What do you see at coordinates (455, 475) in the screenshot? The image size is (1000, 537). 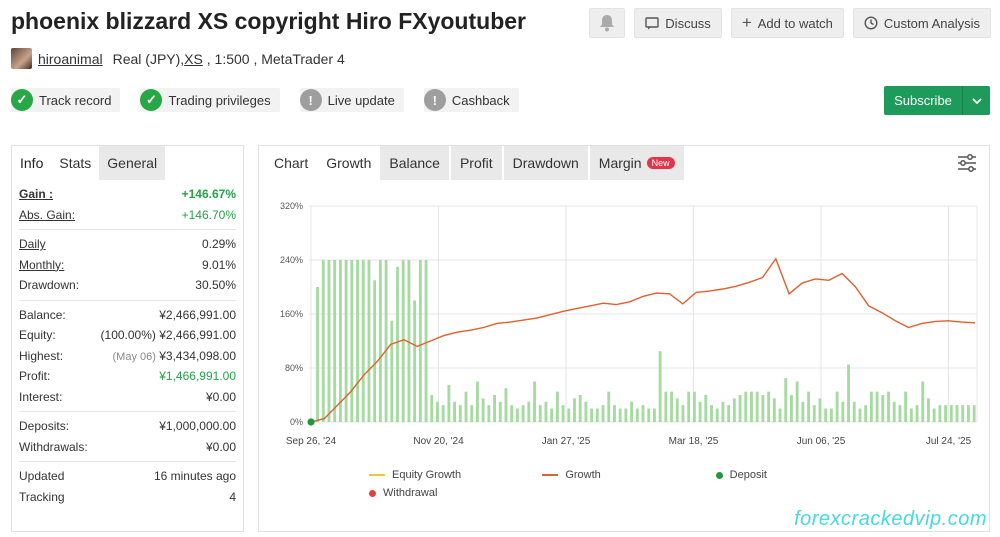 I see `legend-equity-growth: Equity Growth` at bounding box center [455, 475].